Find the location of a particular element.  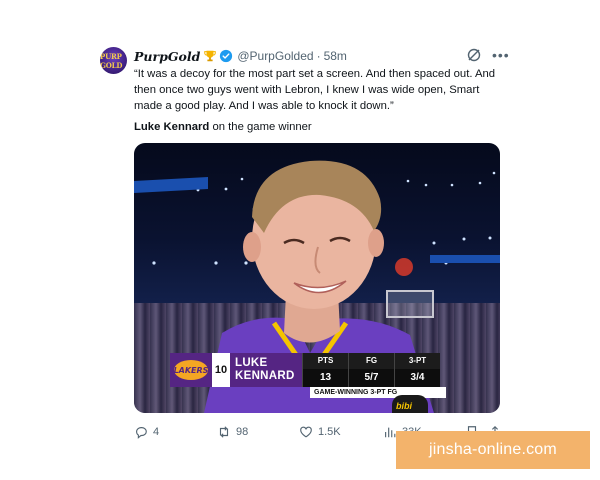

handle: @PurpGolded is located at coordinates (275, 56).